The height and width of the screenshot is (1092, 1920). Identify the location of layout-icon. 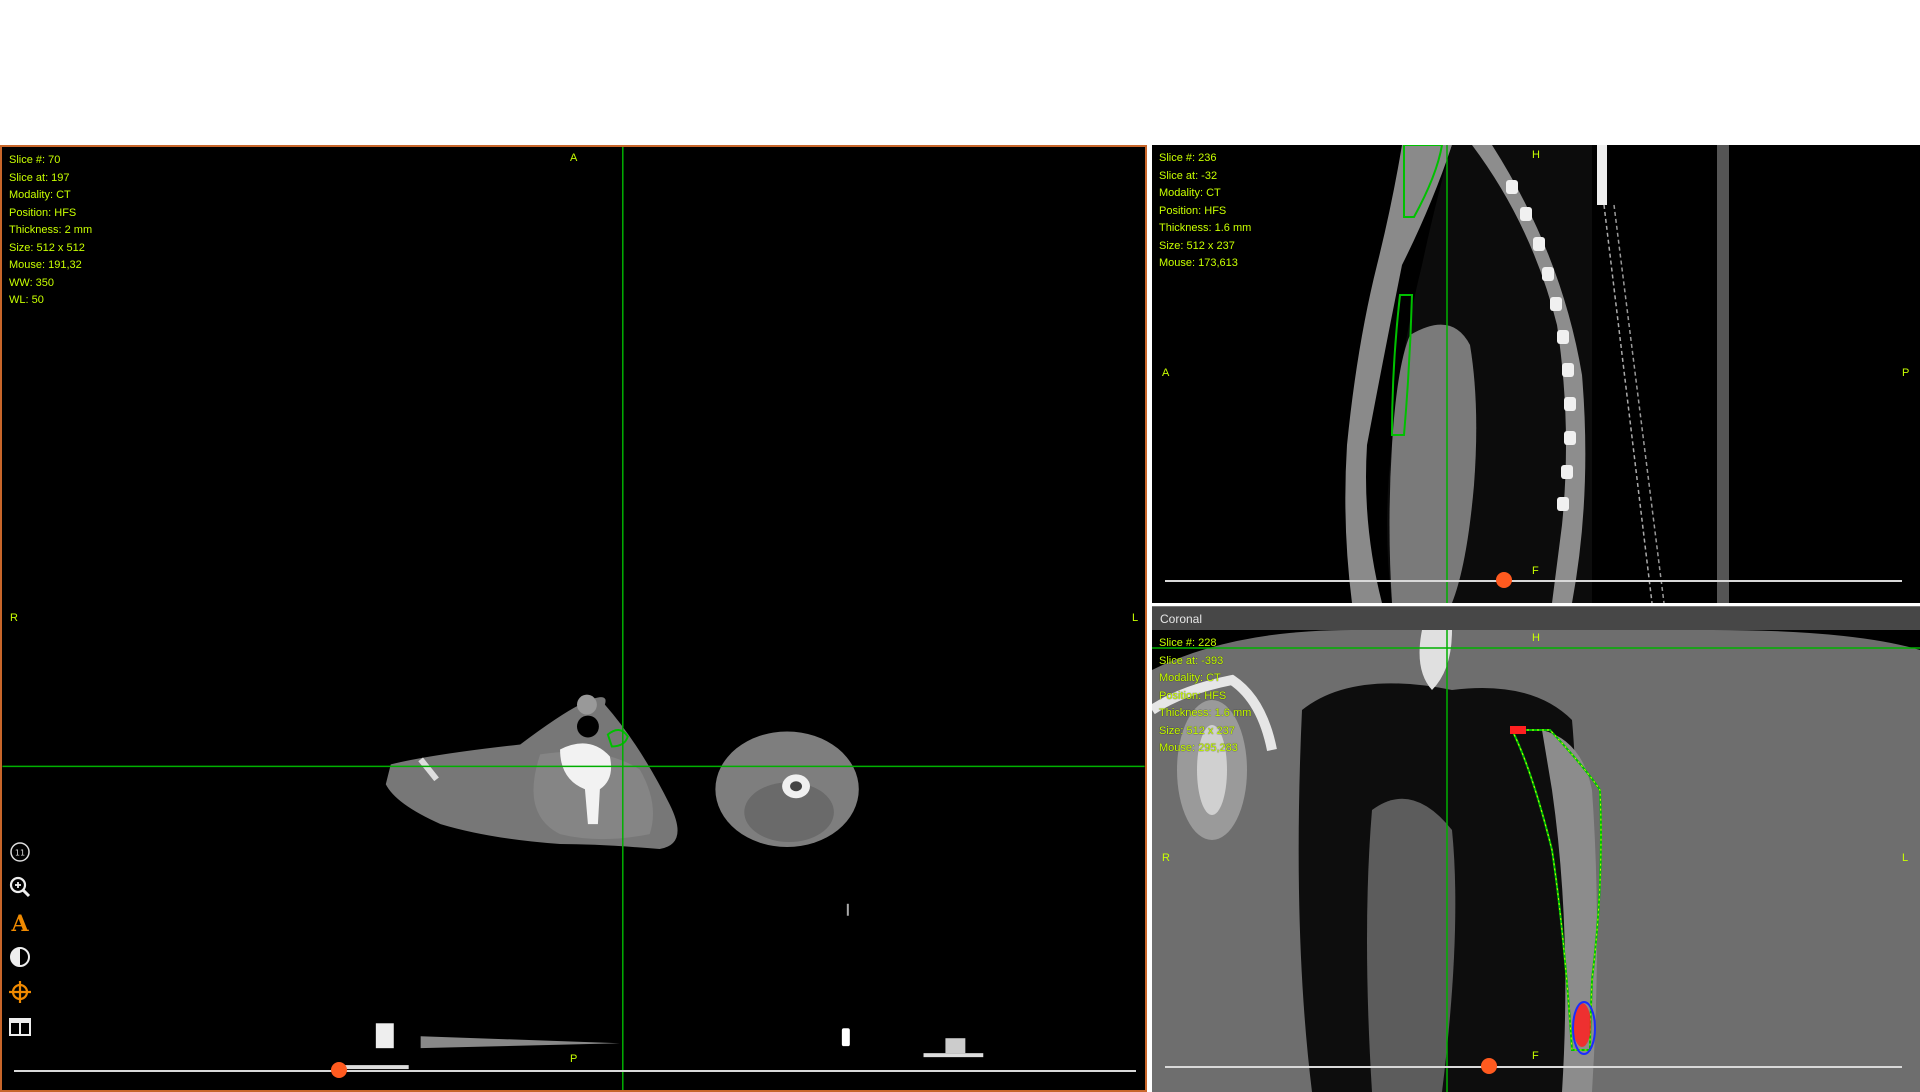
(20, 1027).